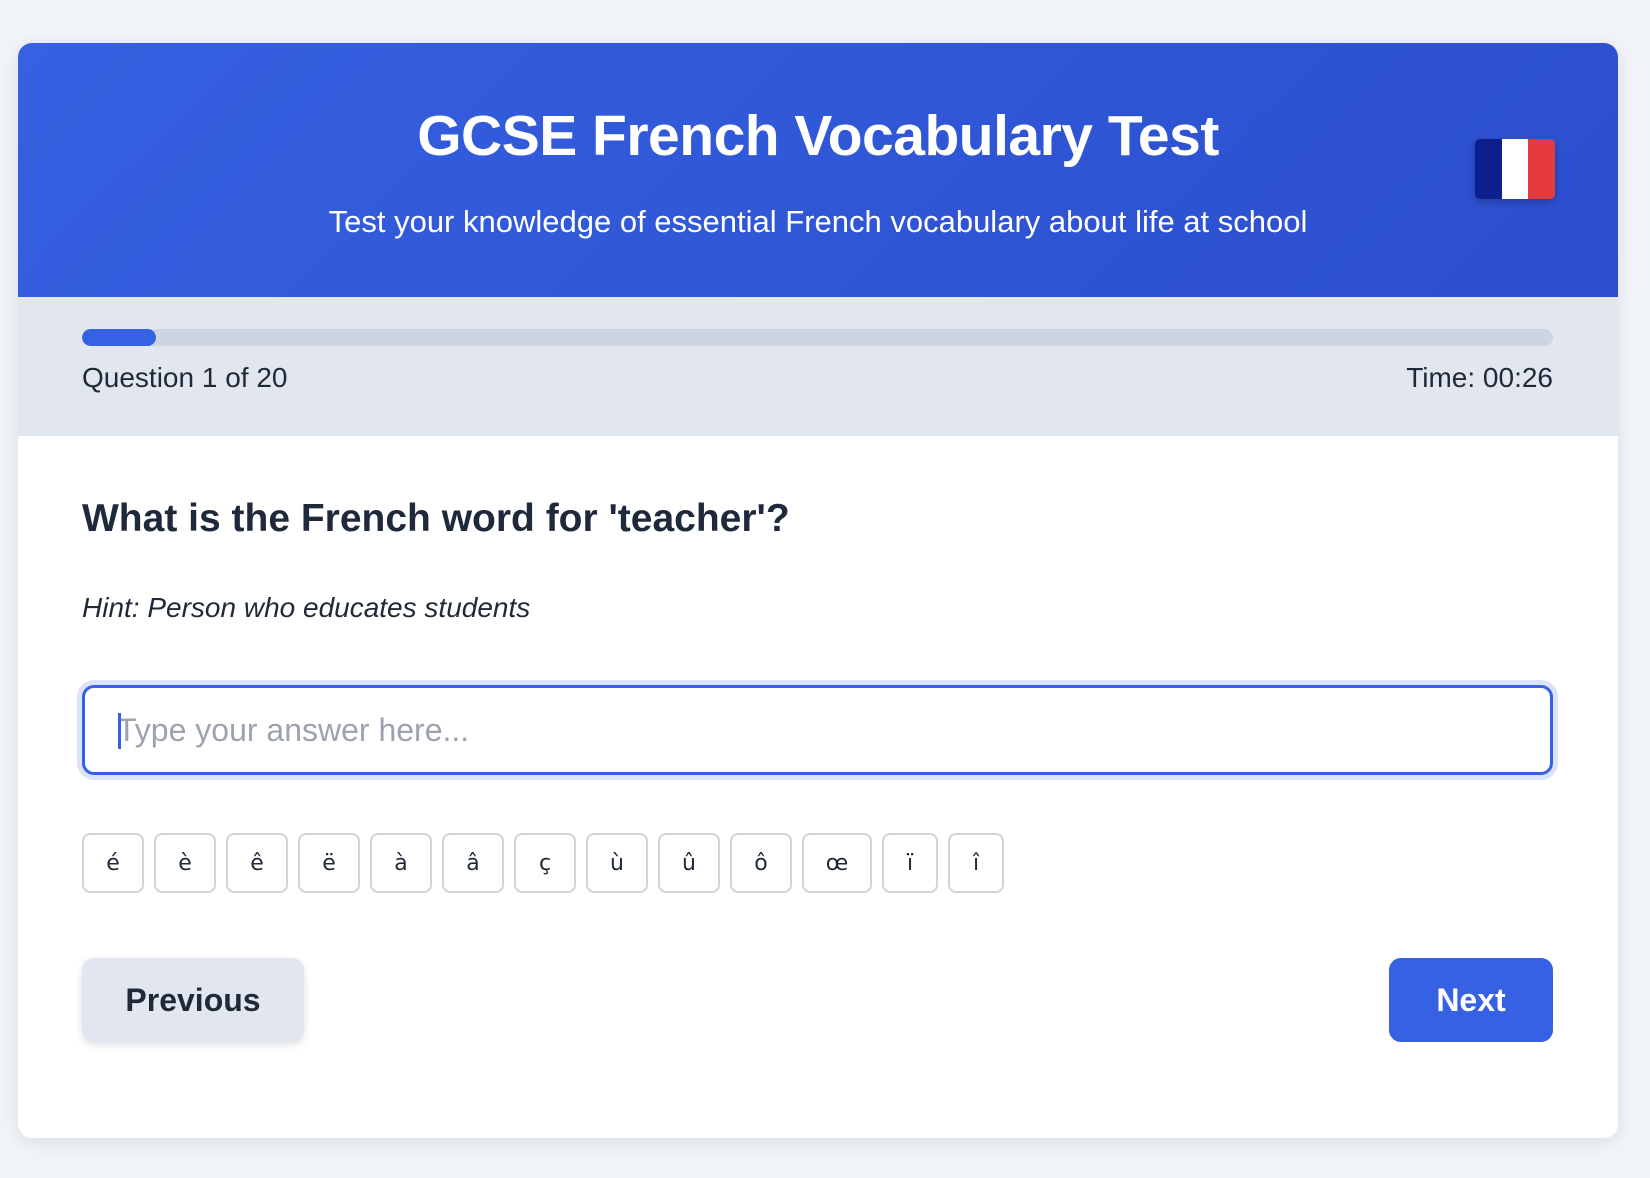  Describe the element at coordinates (545, 863) in the screenshot. I see `accent-button-c-cedilla: ç` at that location.